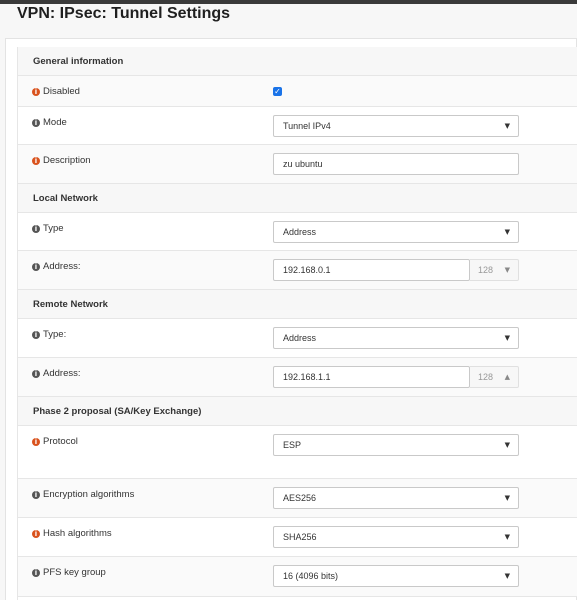  I want to click on description-label: Description, so click(67, 160).